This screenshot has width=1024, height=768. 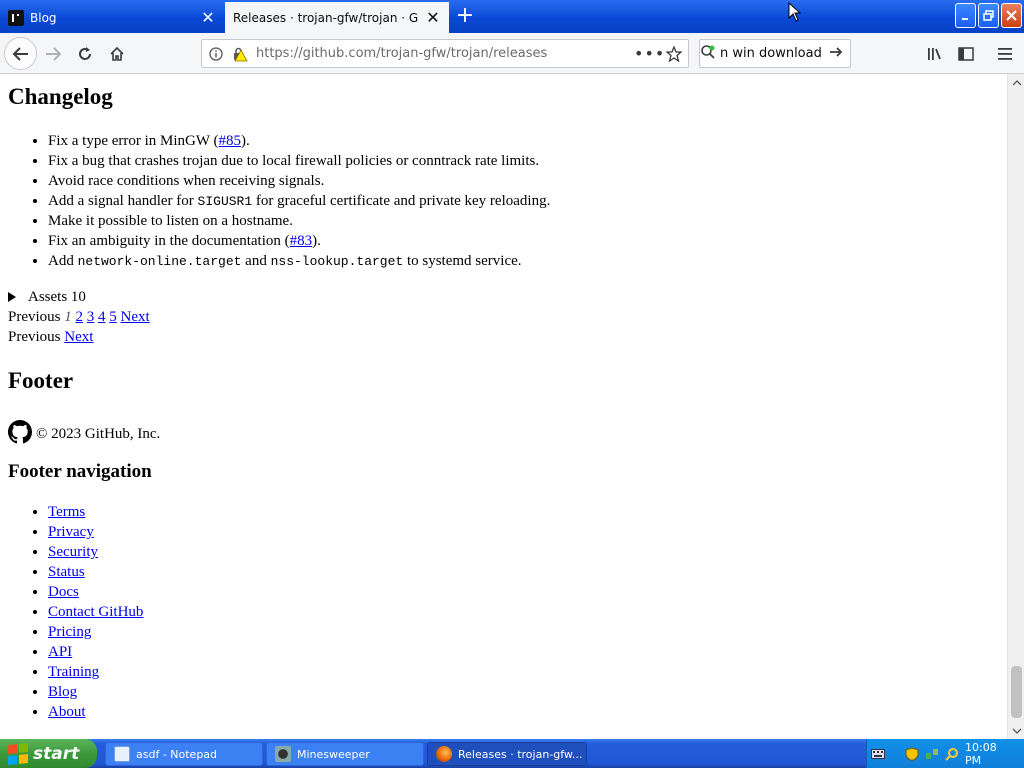 What do you see at coordinates (98, 434) in the screenshot?
I see `copyright-text: © 2023 GitHub, Inc.` at bounding box center [98, 434].